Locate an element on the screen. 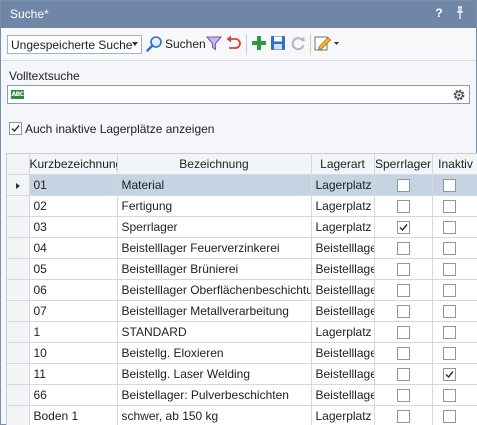 This screenshot has height=425, width=477. search-button: Suchen is located at coordinates (176, 44).